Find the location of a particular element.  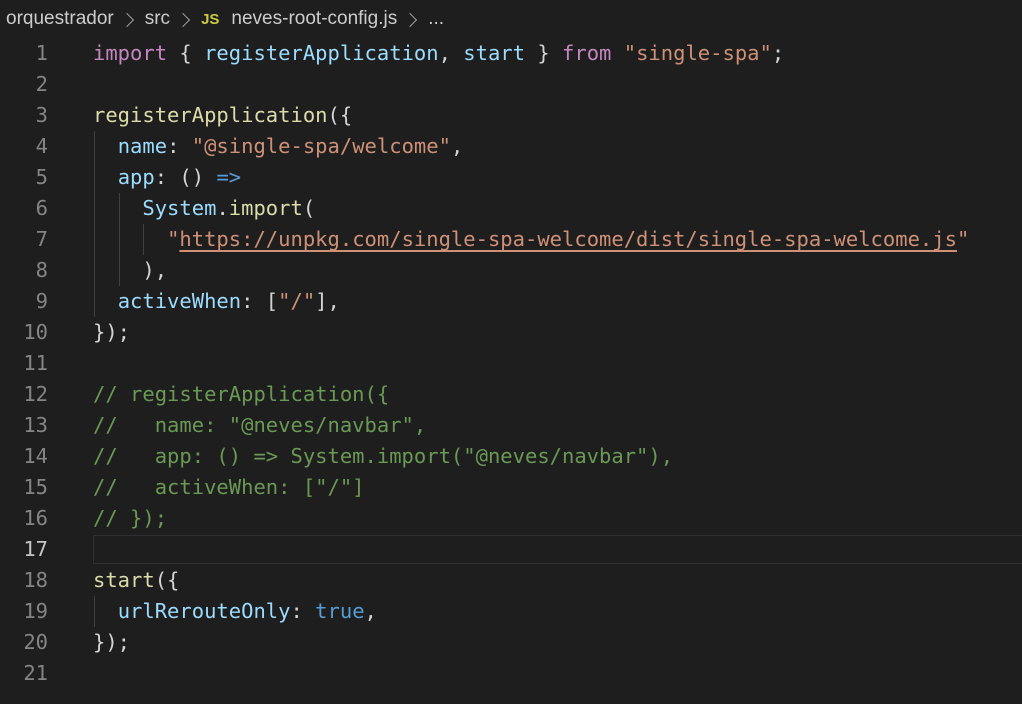

code-text: // activeWhen: ["/"] is located at coordinates (229, 487).